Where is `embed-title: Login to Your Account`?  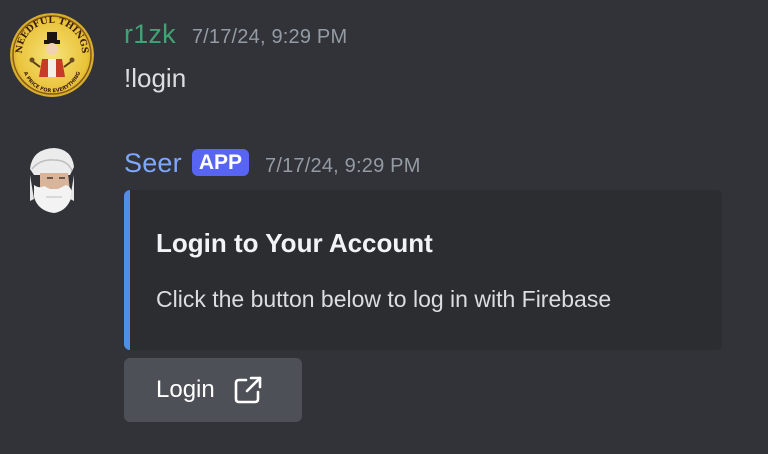 embed-title: Login to Your Account is located at coordinates (294, 243).